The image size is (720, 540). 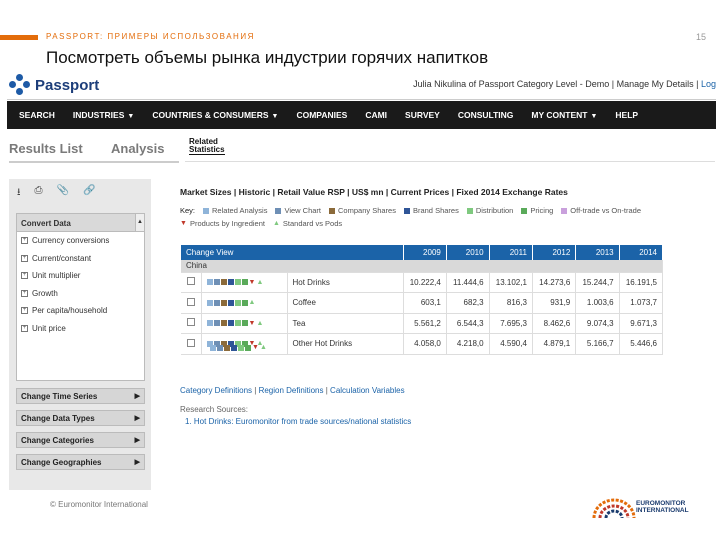 What do you see at coordinates (137, 148) in the screenshot?
I see `tab-analysis: Analysis` at bounding box center [137, 148].